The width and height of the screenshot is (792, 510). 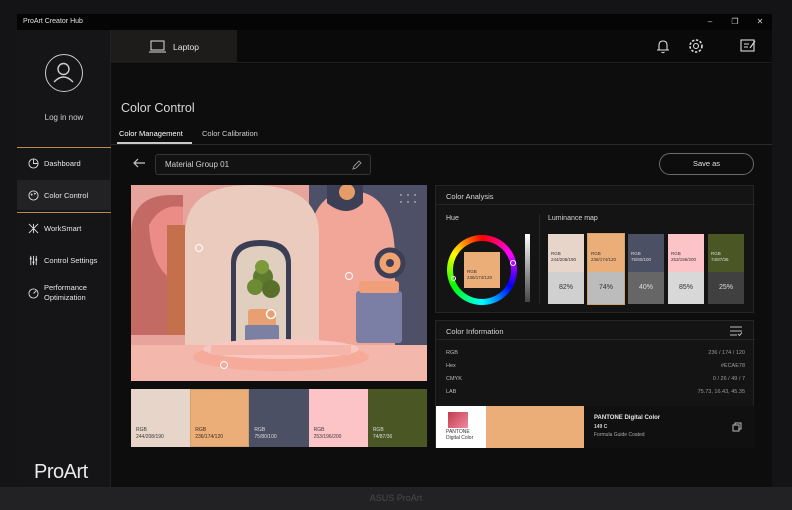 I want to click on tab-laptop: Laptop, so click(x=174, y=46).